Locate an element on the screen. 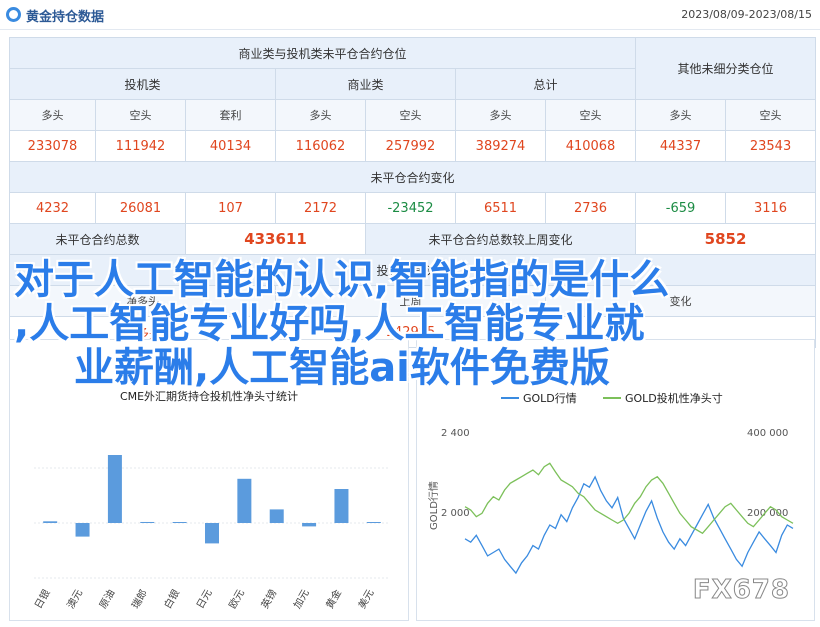 The image size is (820, 627). left-tick-top: 2 400 is located at coordinates (455, 433).